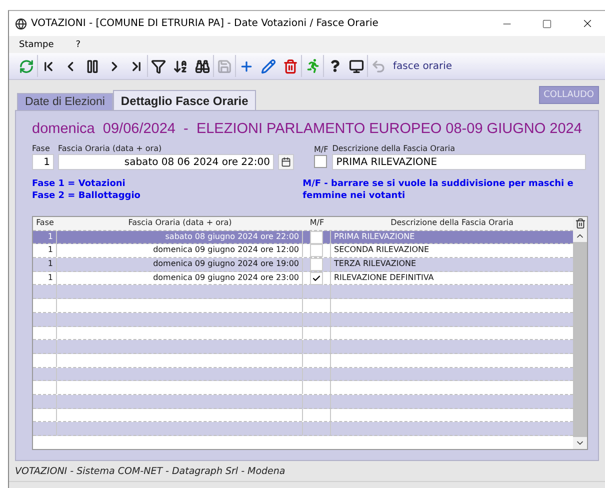  Describe the element at coordinates (378, 66) in the screenshot. I see `undo-icon` at that location.